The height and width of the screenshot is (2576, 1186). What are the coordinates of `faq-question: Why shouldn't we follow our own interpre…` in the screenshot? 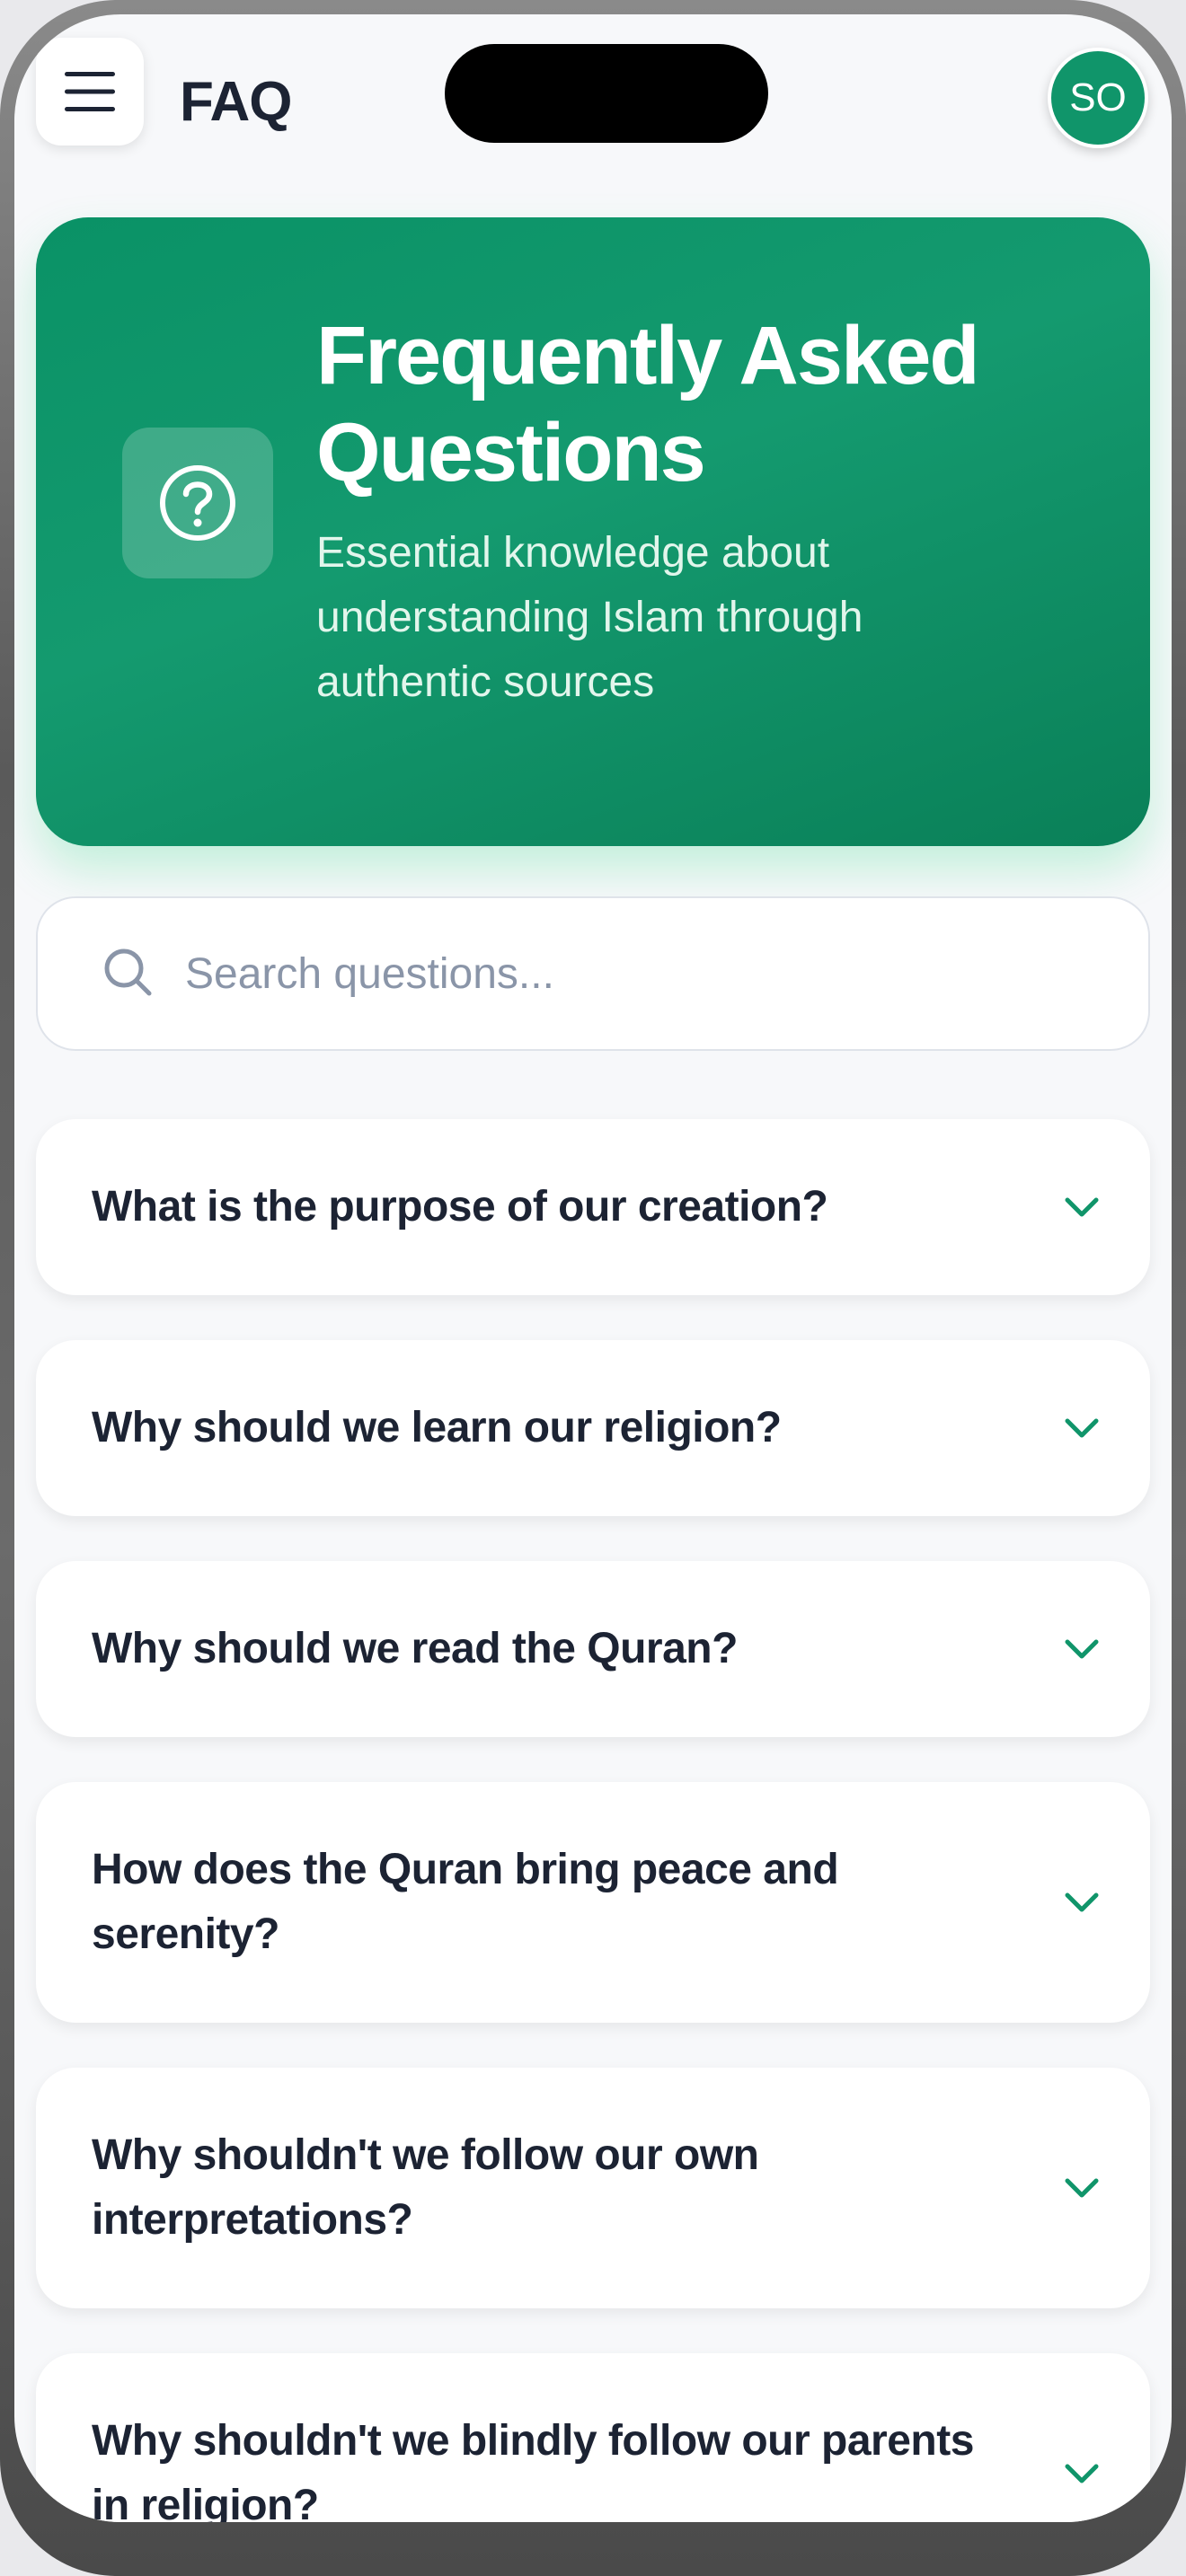 It's located at (425, 2187).